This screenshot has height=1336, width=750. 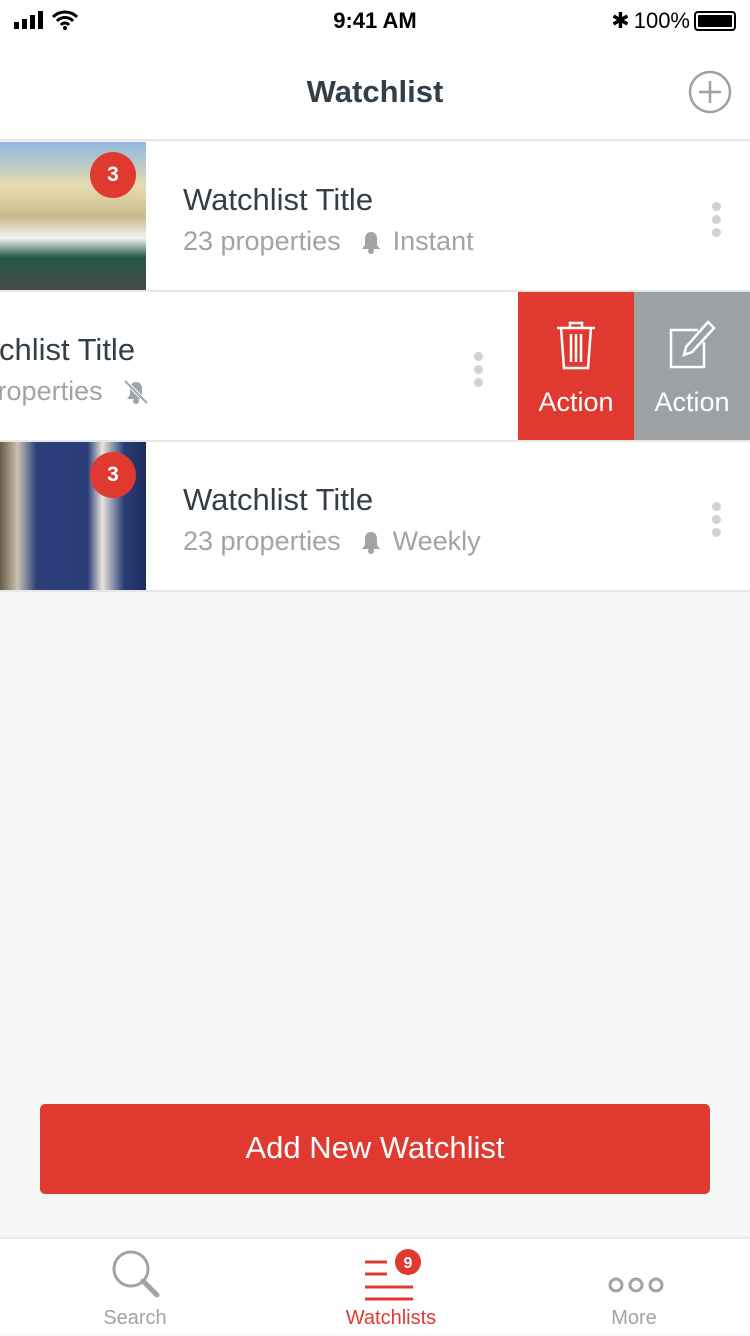 What do you see at coordinates (375, 1149) in the screenshot?
I see `add-new-watchlist-button: Add New Watchlist` at bounding box center [375, 1149].